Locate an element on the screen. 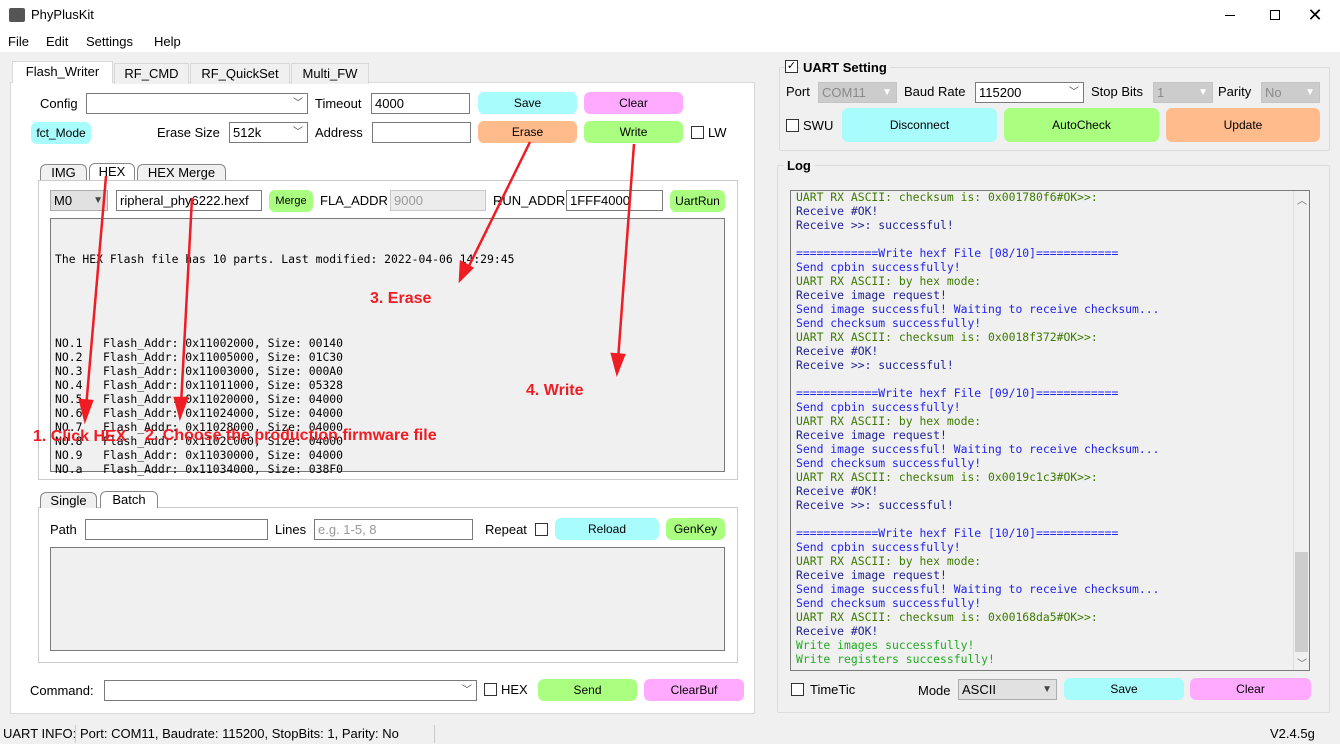 The height and width of the screenshot is (744, 1340). annotation-click-hex: 1. Click HEX is located at coordinates (80, 436).